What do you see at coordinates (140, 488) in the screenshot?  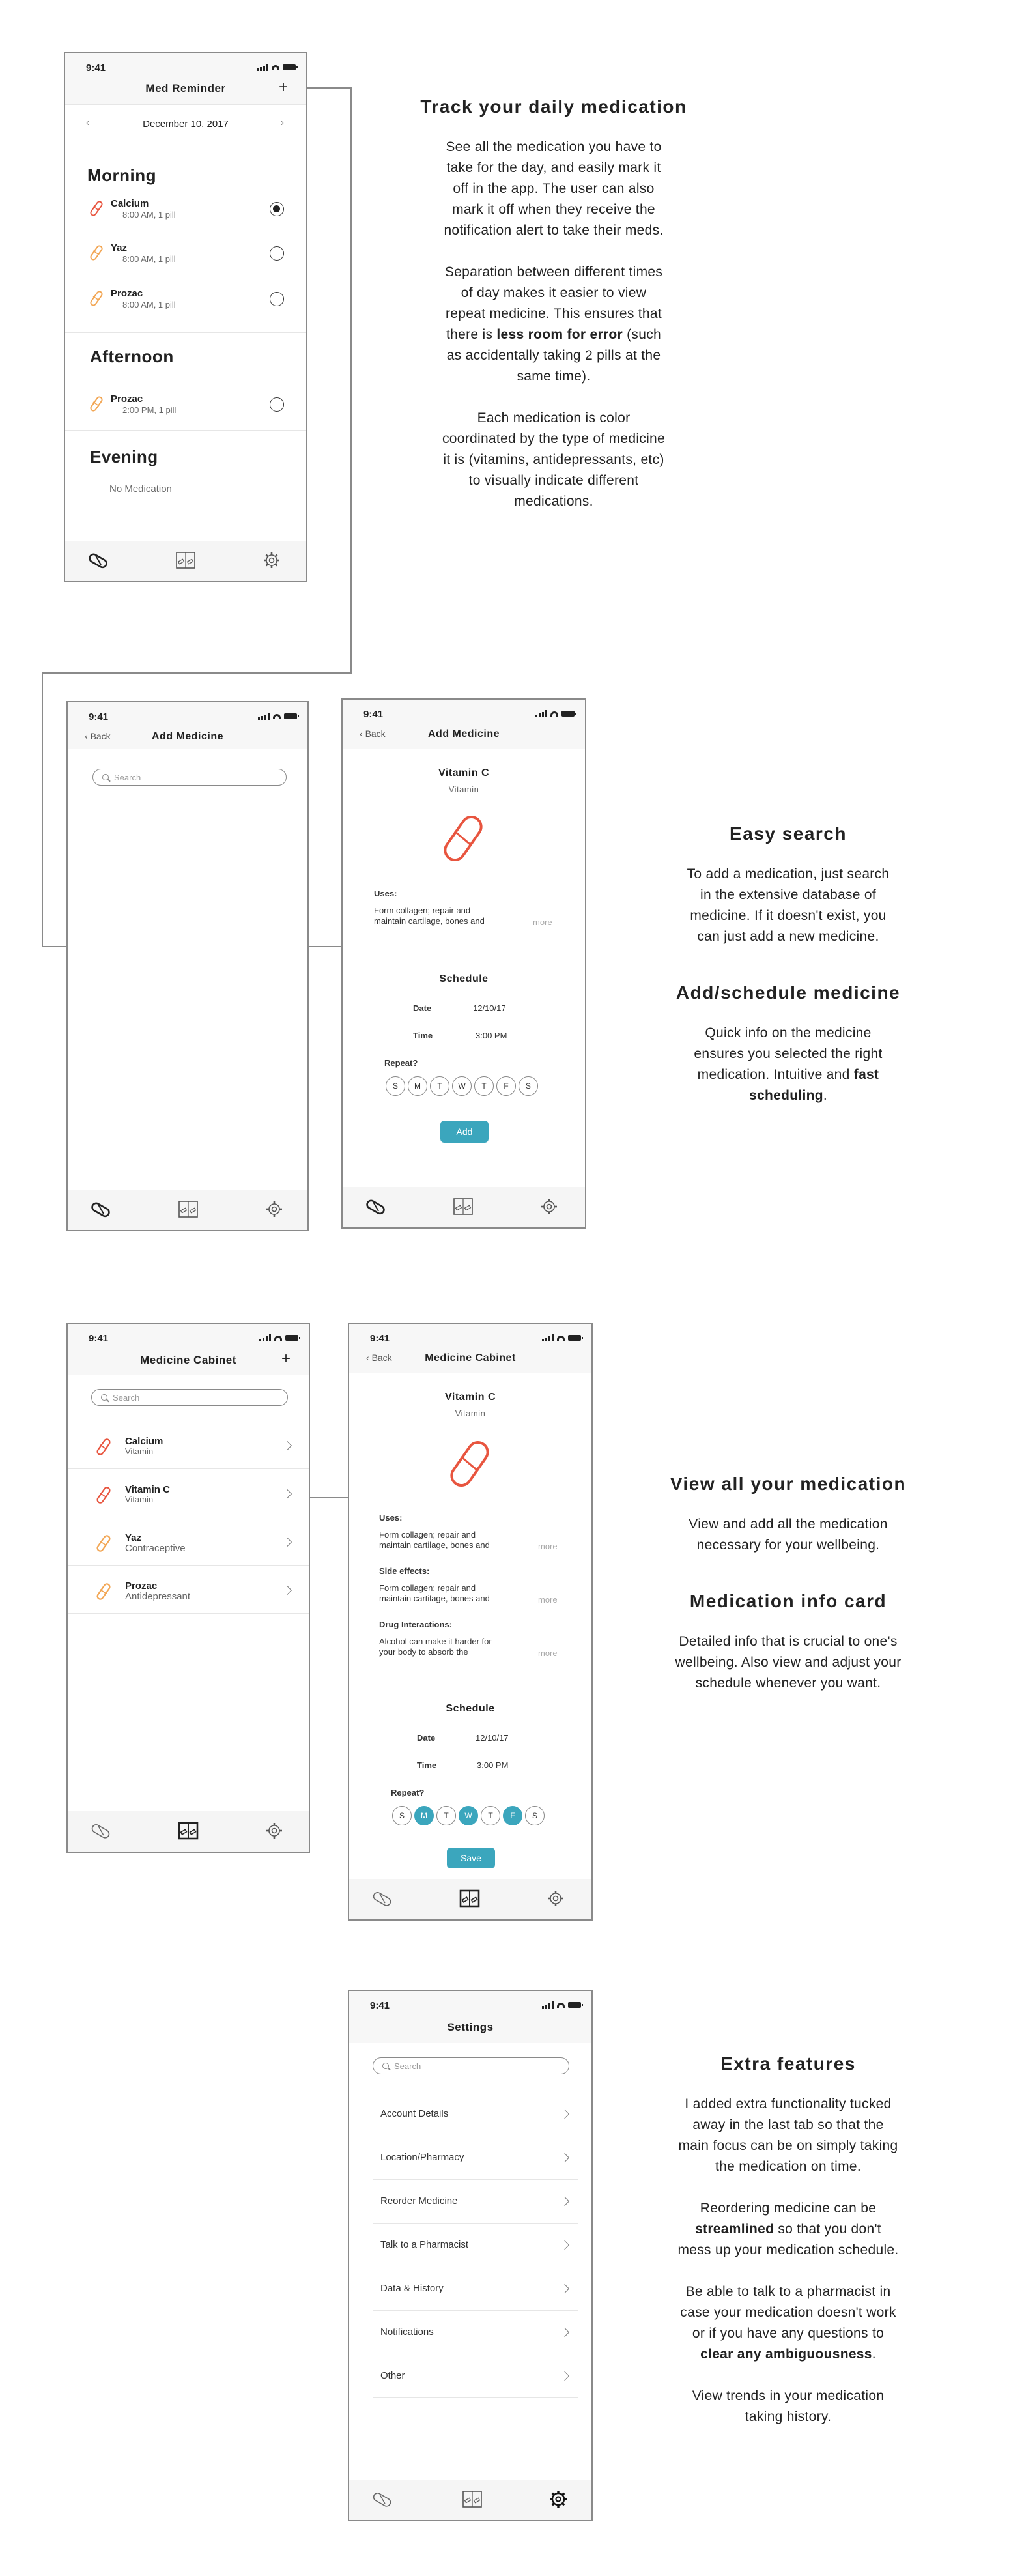 I see `no-medication-text: No Medication` at bounding box center [140, 488].